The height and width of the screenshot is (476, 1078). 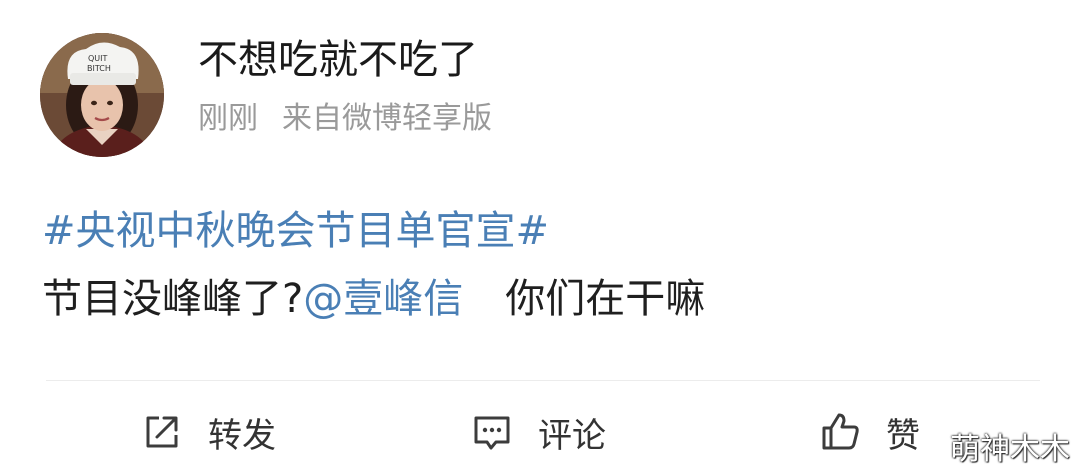 I want to click on post-text-after-mention: 你们在干嘛, so click(x=605, y=299).